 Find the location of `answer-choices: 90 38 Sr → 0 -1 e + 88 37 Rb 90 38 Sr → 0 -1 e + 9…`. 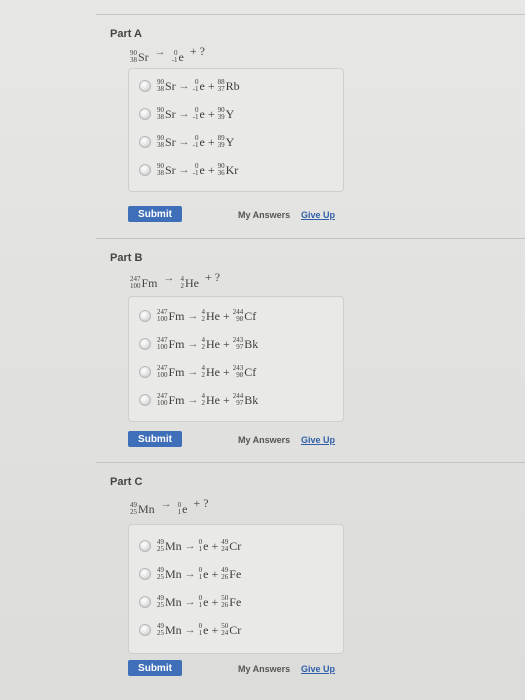

answer-choices: 90 38 Sr → 0 -1 e + 88 37 Rb 90 38 Sr → 0 -1 e + 9… is located at coordinates (236, 130).